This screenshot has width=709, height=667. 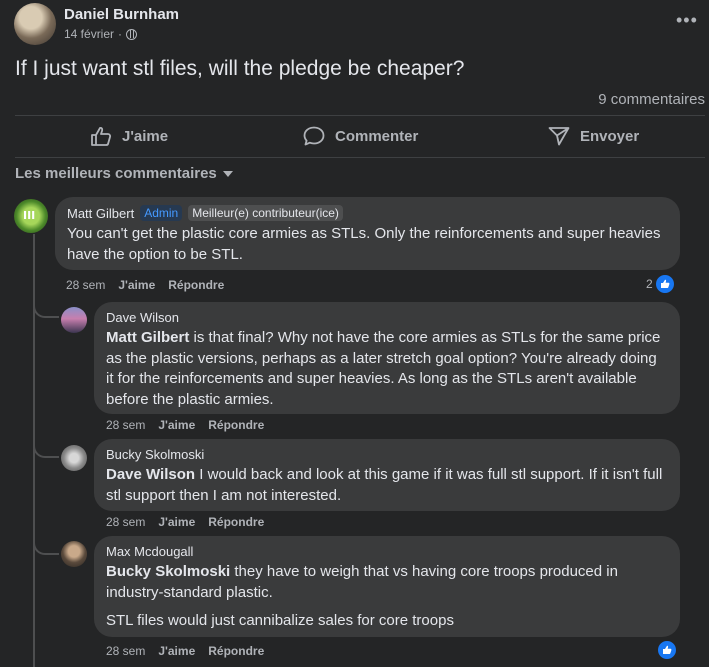 What do you see at coordinates (35, 24) in the screenshot?
I see `post-author-avatar` at bounding box center [35, 24].